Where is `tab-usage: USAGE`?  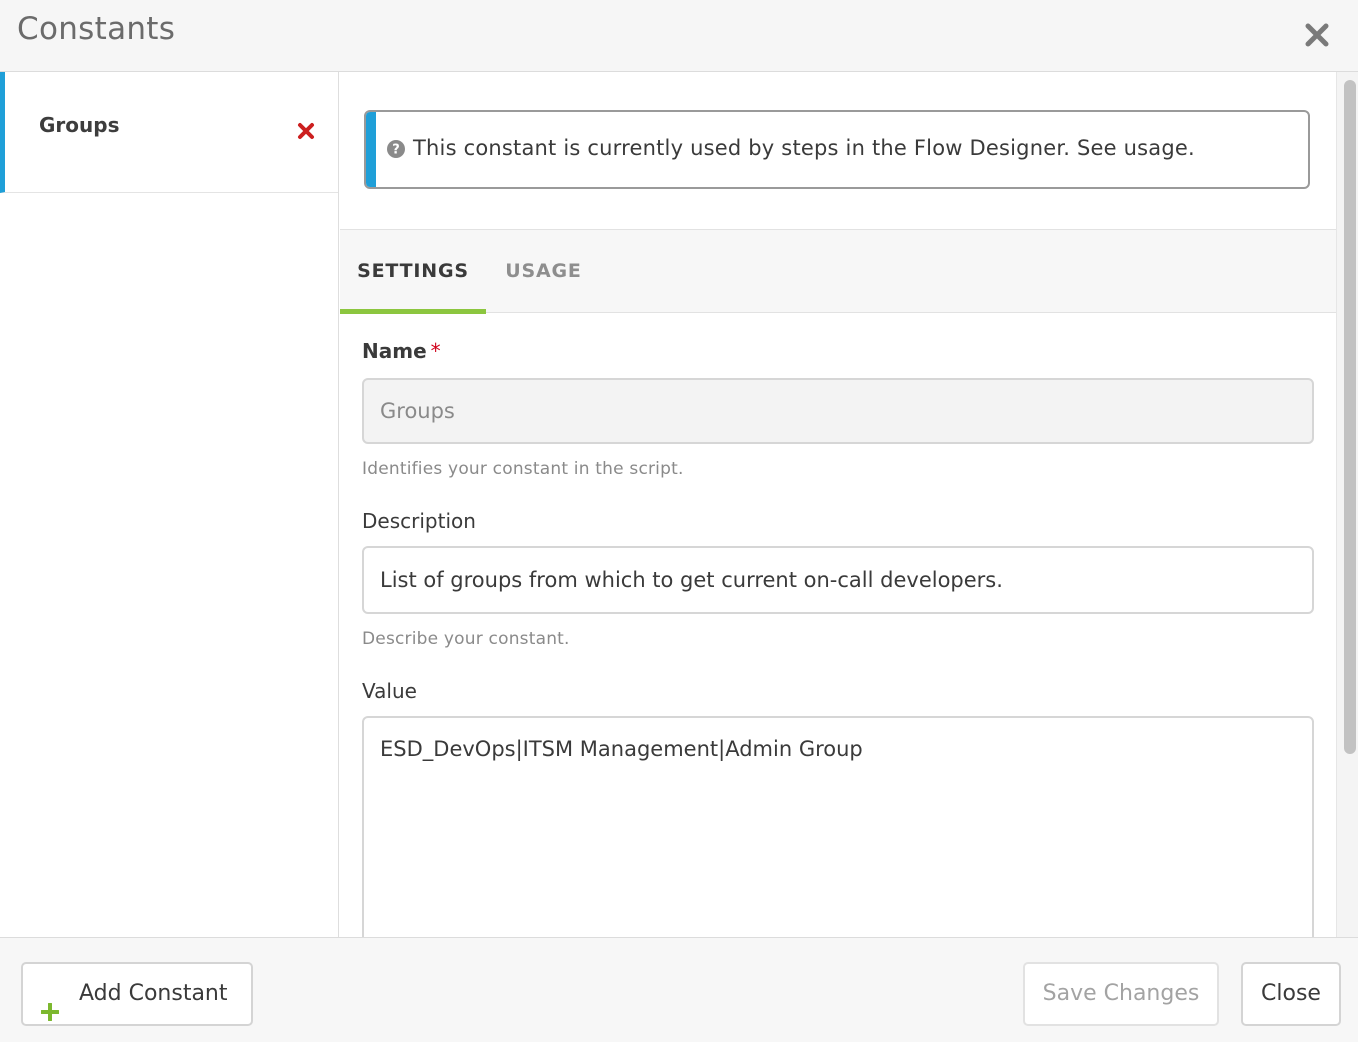
tab-usage: USAGE is located at coordinates (543, 271).